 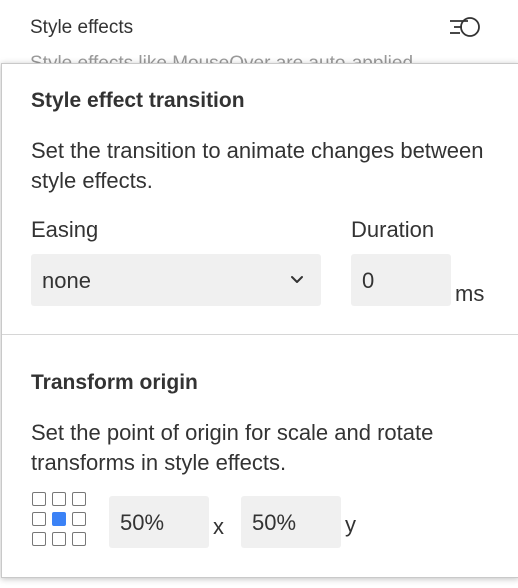 I want to click on origin-x-input: 50%, so click(x=159, y=522).